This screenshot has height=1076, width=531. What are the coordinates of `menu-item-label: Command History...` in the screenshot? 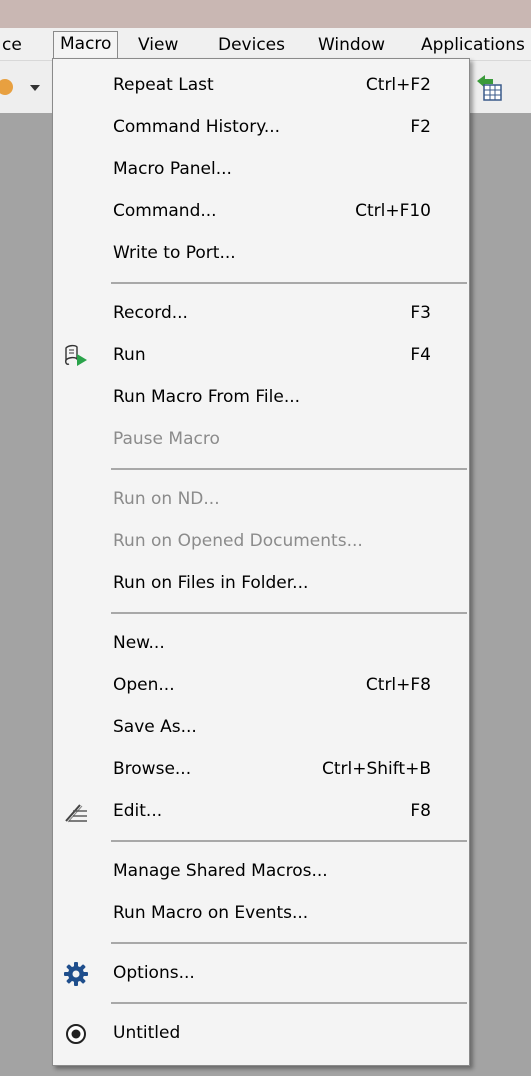 It's located at (197, 127).